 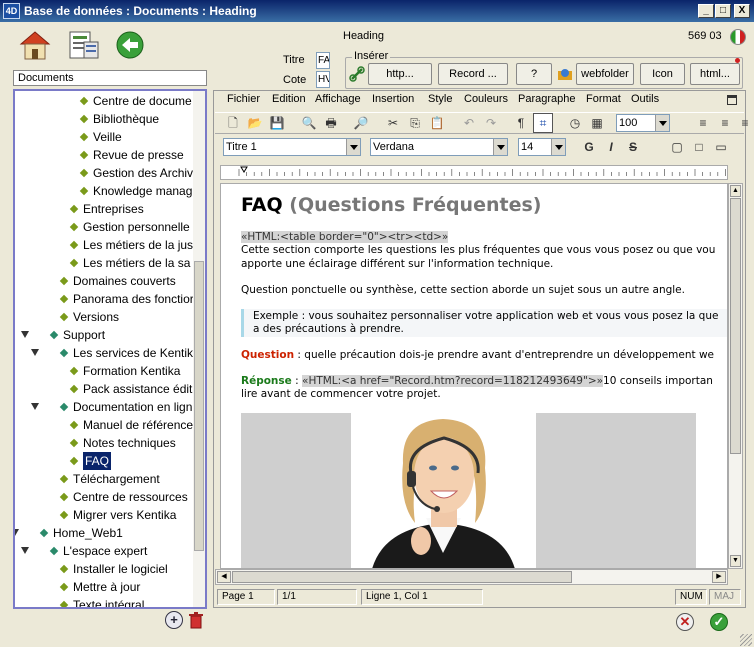 What do you see at coordinates (735, 561) in the screenshot?
I see `scroll-down-icon: ▼` at bounding box center [735, 561].